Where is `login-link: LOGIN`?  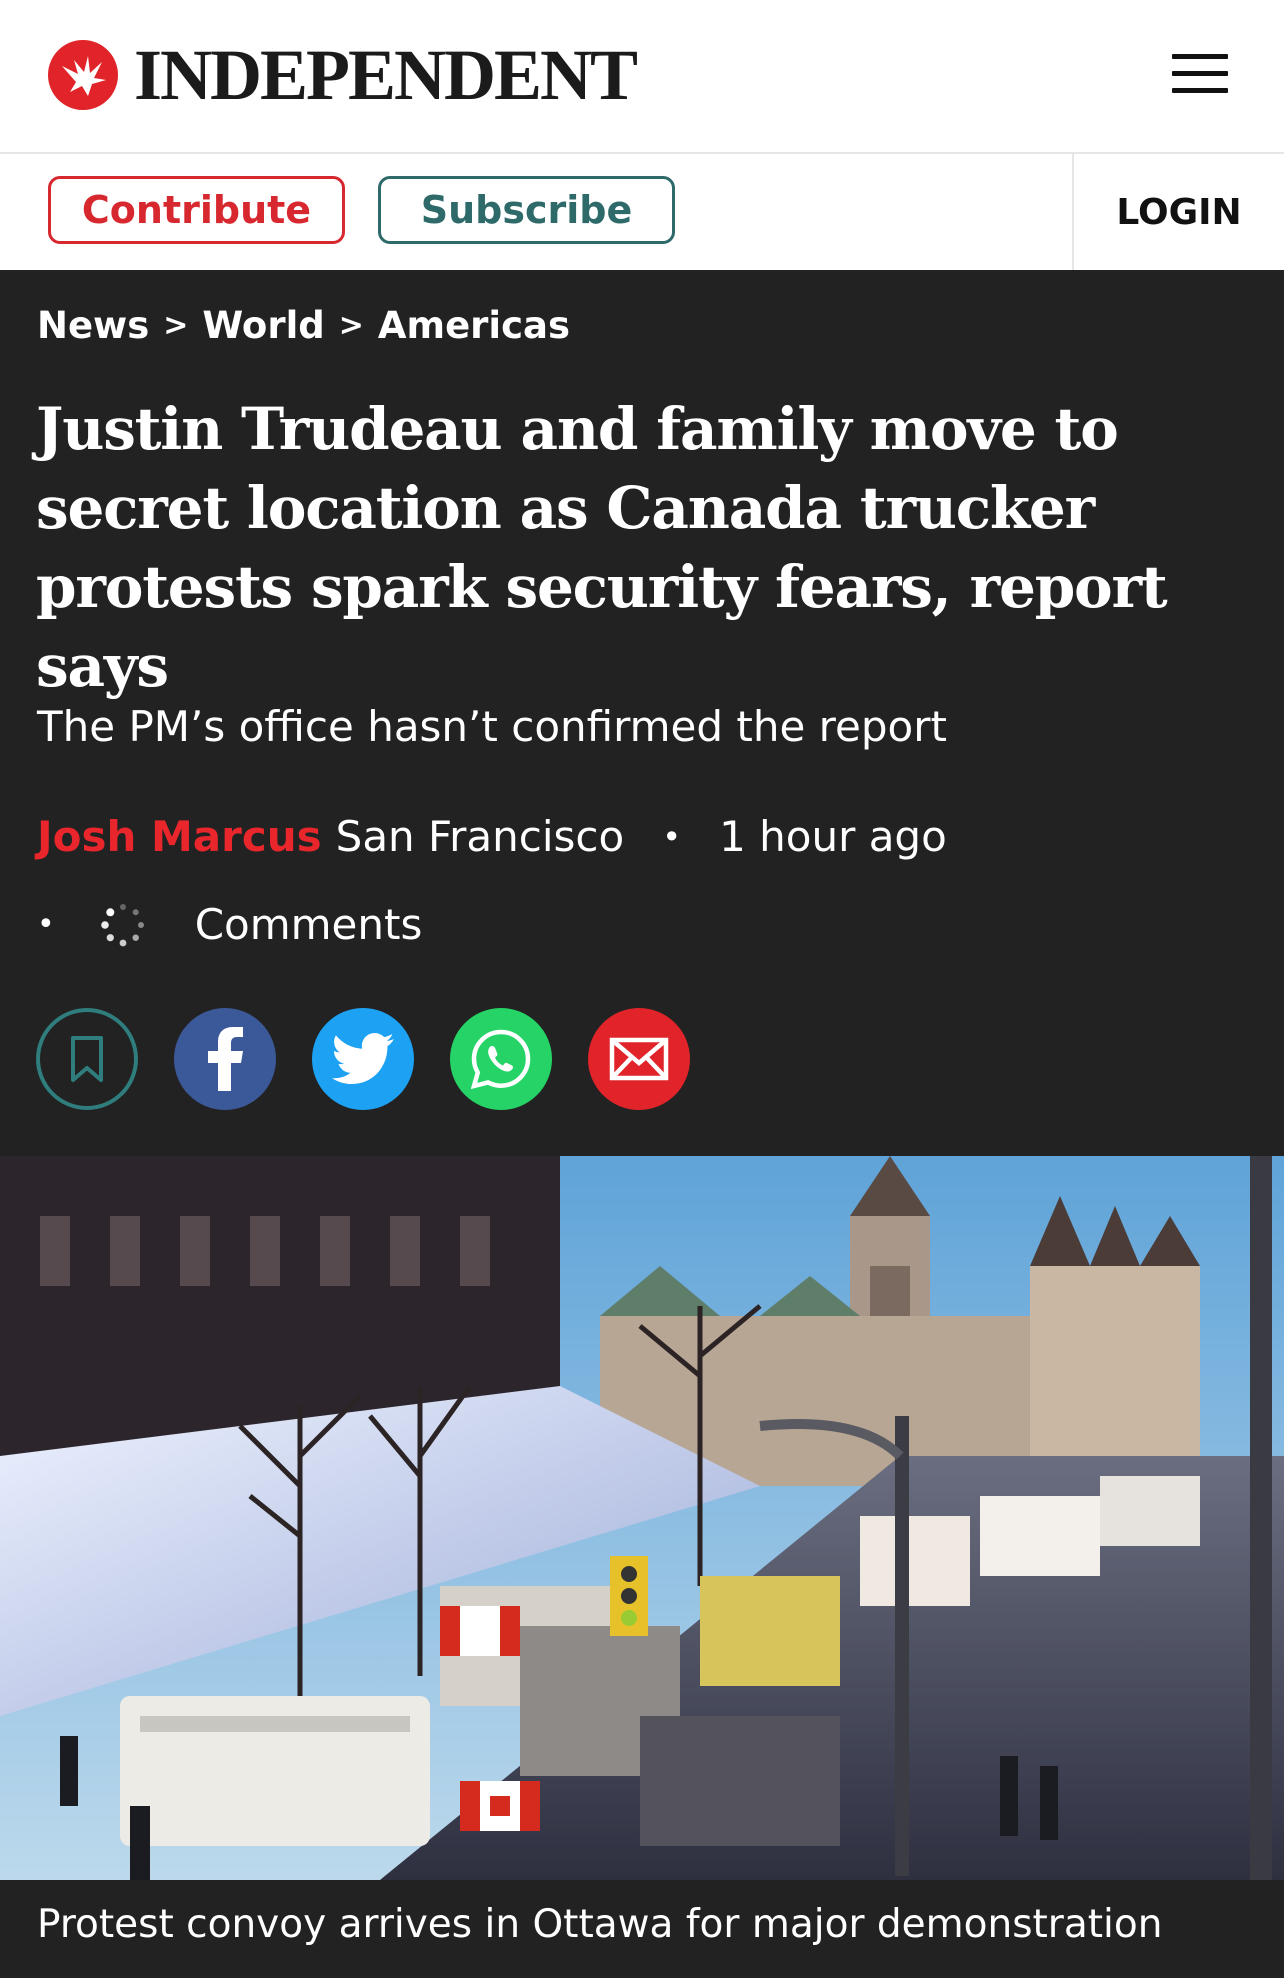 login-link: LOGIN is located at coordinates (1178, 212).